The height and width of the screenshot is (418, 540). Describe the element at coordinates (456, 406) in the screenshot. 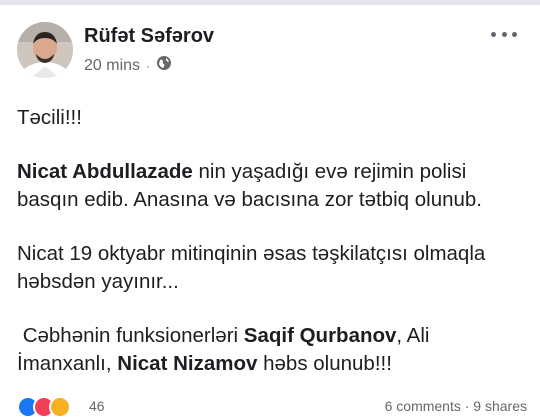

I see `comments-shares-count: 6 comments · 9 shares` at that location.